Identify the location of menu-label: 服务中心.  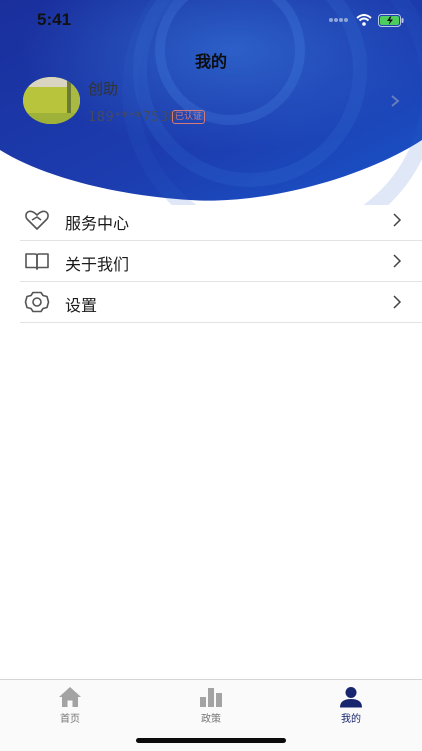
(97, 223).